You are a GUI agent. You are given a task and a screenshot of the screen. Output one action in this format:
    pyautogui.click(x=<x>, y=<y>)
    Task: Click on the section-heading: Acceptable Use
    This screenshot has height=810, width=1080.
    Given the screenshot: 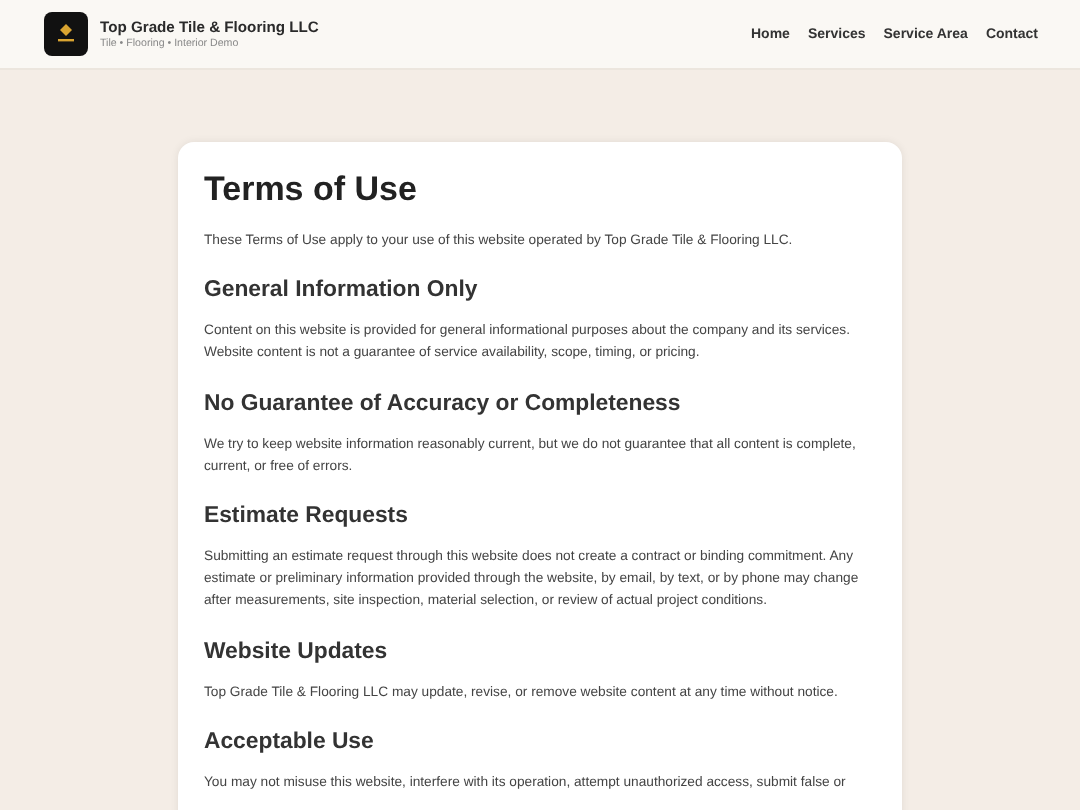 What is the action you would take?
    pyautogui.click(x=290, y=741)
    